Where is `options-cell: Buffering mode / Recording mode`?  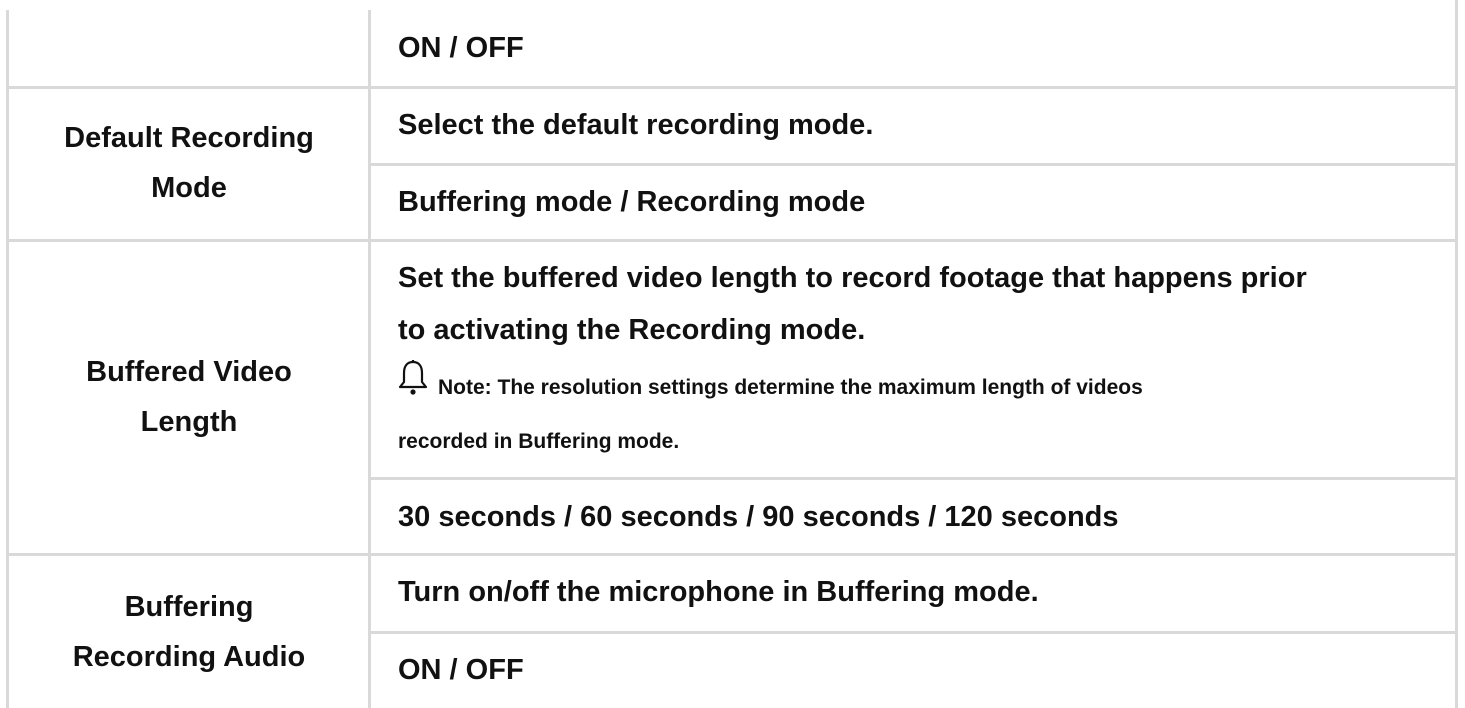 options-cell: Buffering mode / Recording mode is located at coordinates (632, 202).